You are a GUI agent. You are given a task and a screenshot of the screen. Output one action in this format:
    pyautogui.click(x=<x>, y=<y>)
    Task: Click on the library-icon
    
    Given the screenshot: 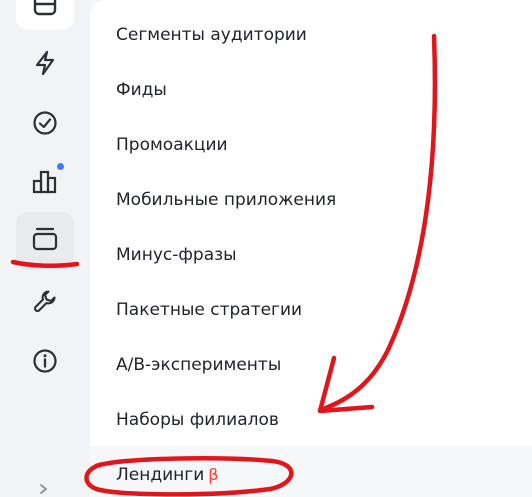 What is the action you would take?
    pyautogui.click(x=45, y=241)
    